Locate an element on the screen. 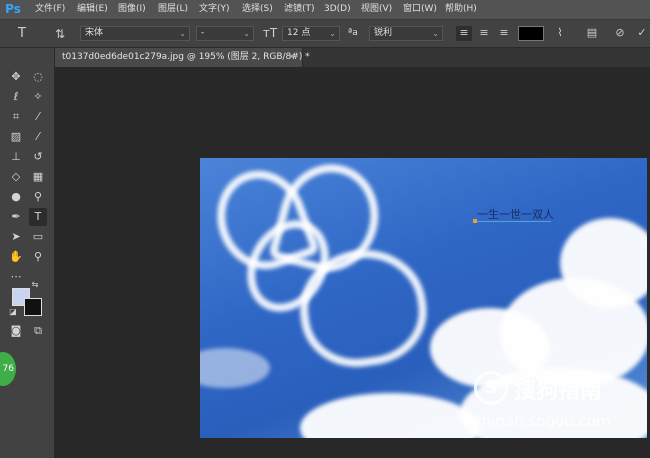 This screenshot has width=650, height=458. menu-filter: 滤镜(T) is located at coordinates (299, 9).